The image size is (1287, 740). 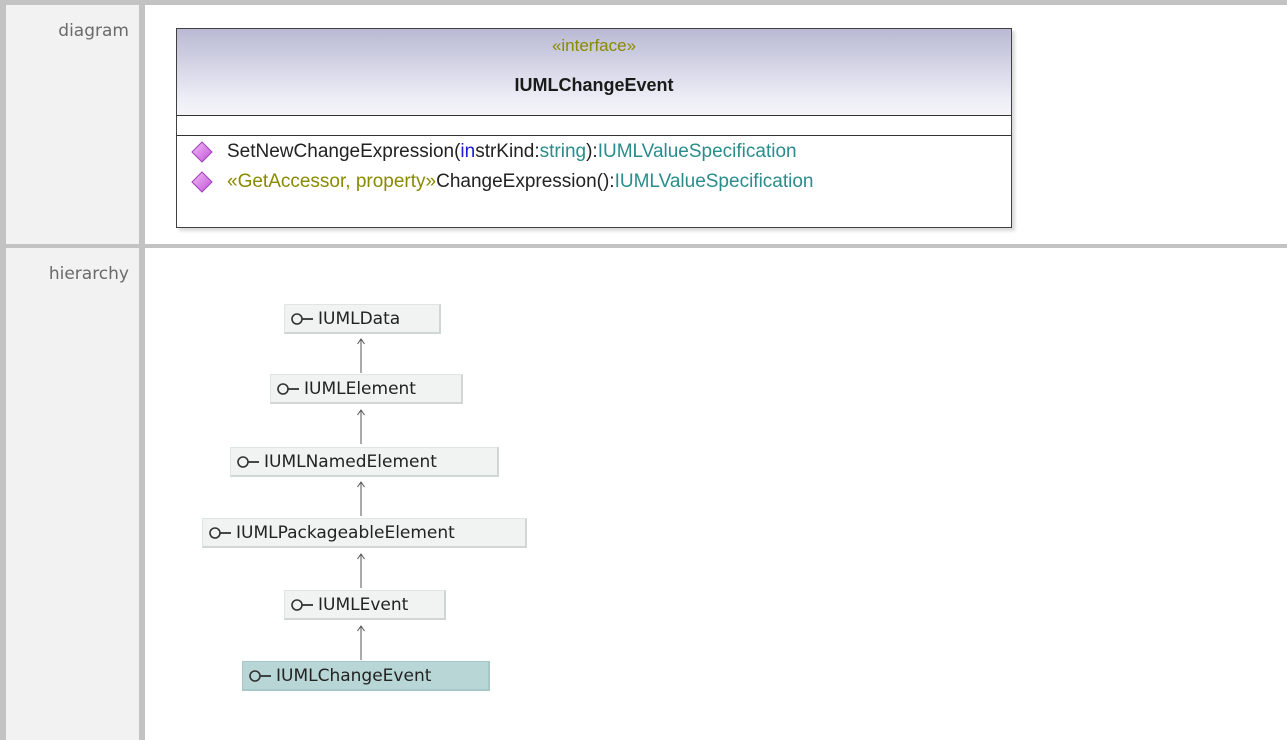 I want to click on uml-class-name: IUMLChangeEvent, so click(x=594, y=85).